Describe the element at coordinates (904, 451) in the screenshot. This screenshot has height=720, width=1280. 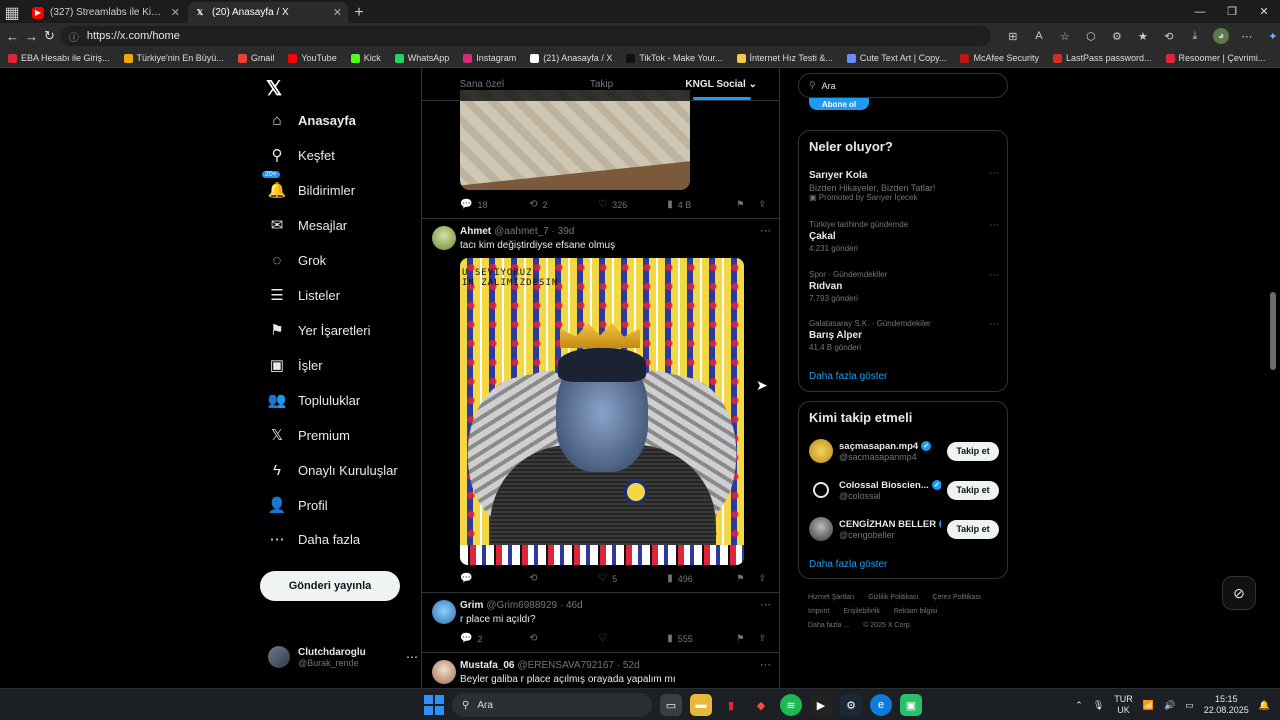
I see `follow-suggestion: saçmasapan.mp4 ✓ @sacmasapanmp4 Takip et` at that location.